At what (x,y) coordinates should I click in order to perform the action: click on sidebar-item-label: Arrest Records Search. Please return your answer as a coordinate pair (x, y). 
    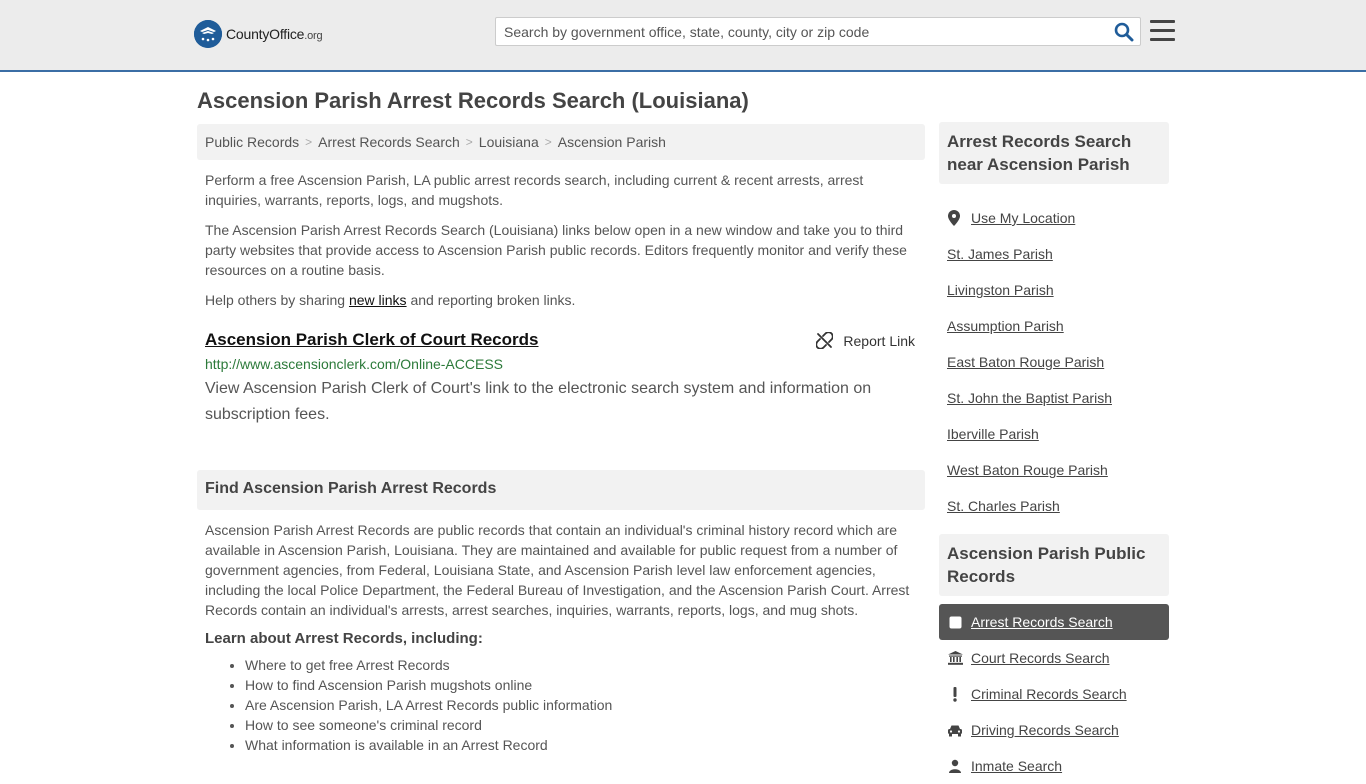
    Looking at the image, I should click on (1042, 622).